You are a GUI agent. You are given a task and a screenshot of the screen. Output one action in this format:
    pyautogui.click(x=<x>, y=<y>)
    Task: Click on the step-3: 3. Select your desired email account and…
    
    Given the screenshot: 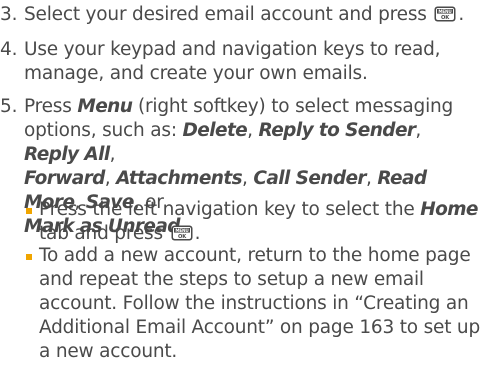 What is the action you would take?
    pyautogui.click(x=240, y=15)
    